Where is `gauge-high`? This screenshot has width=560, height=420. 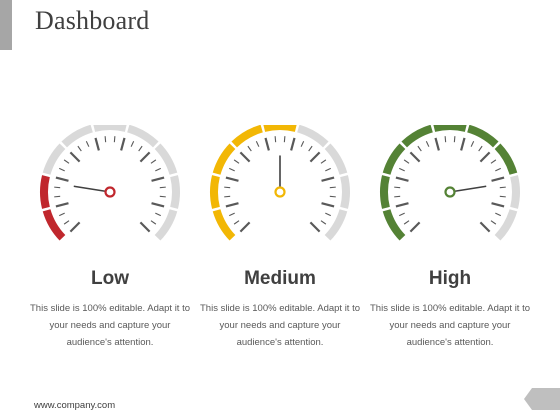
gauge-high is located at coordinates (450, 192).